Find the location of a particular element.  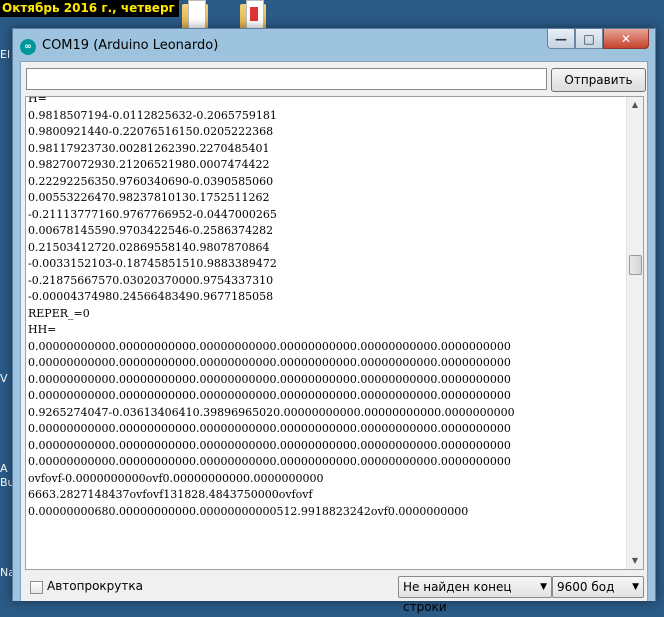

serial-output-line: -0.21875667570.03020370000.9754337310 is located at coordinates (151, 280).